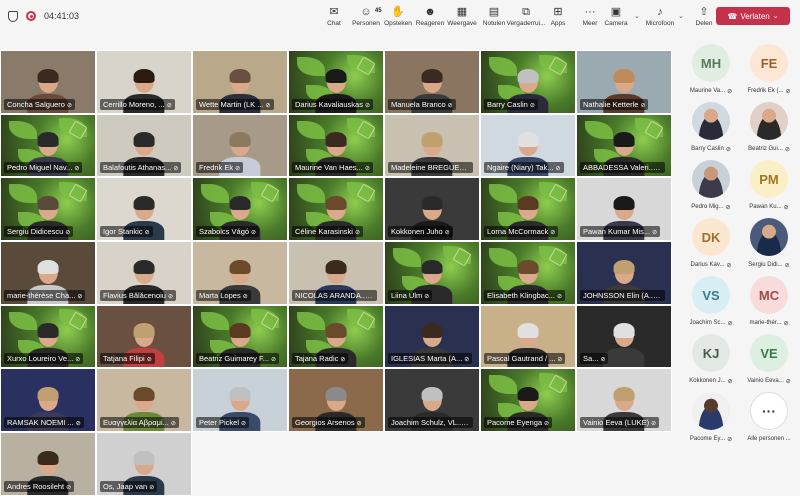 Image resolution: width=800 pixels, height=496 pixels. I want to click on video-tile: Os, Jaap van ⊘, so click(144, 464).